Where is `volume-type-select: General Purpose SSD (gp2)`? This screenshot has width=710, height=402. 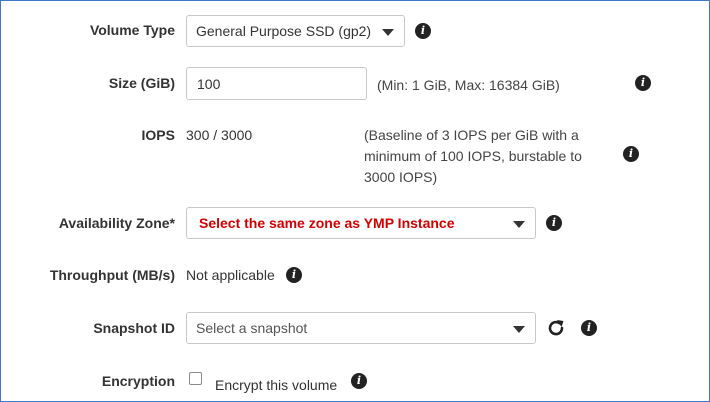
volume-type-select: General Purpose SSD (gp2) is located at coordinates (295, 31).